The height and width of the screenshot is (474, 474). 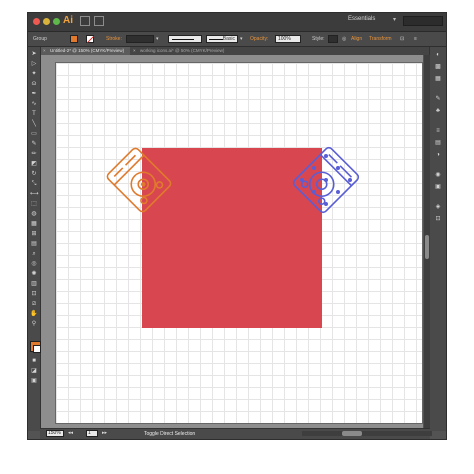 I want to click on fill-swatch, so click(x=74, y=39).